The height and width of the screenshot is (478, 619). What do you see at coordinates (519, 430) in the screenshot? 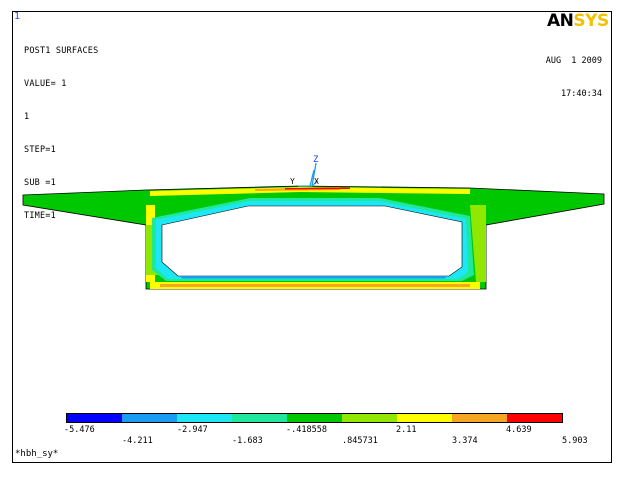
I see `legend-label: 4.639` at bounding box center [519, 430].